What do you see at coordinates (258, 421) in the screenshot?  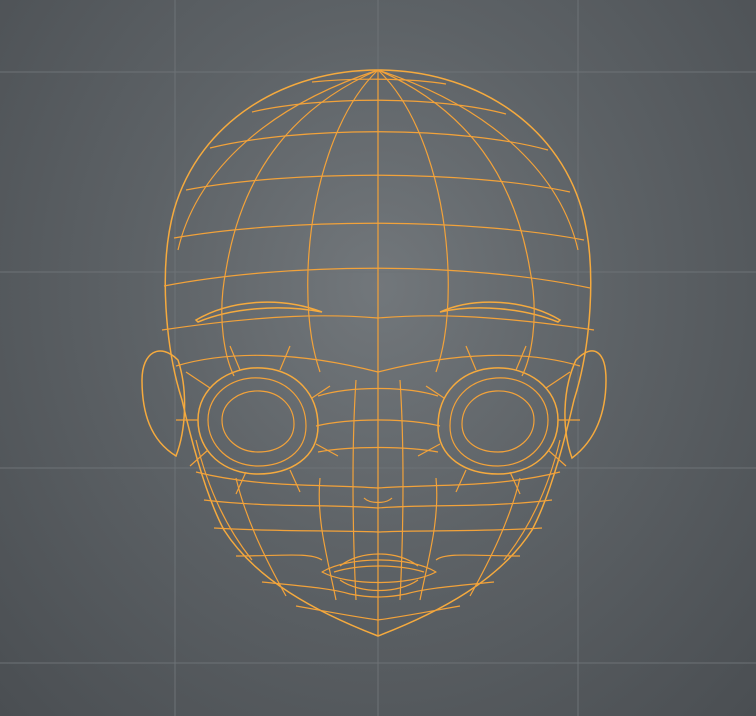 I see `left-eye-socket` at bounding box center [258, 421].